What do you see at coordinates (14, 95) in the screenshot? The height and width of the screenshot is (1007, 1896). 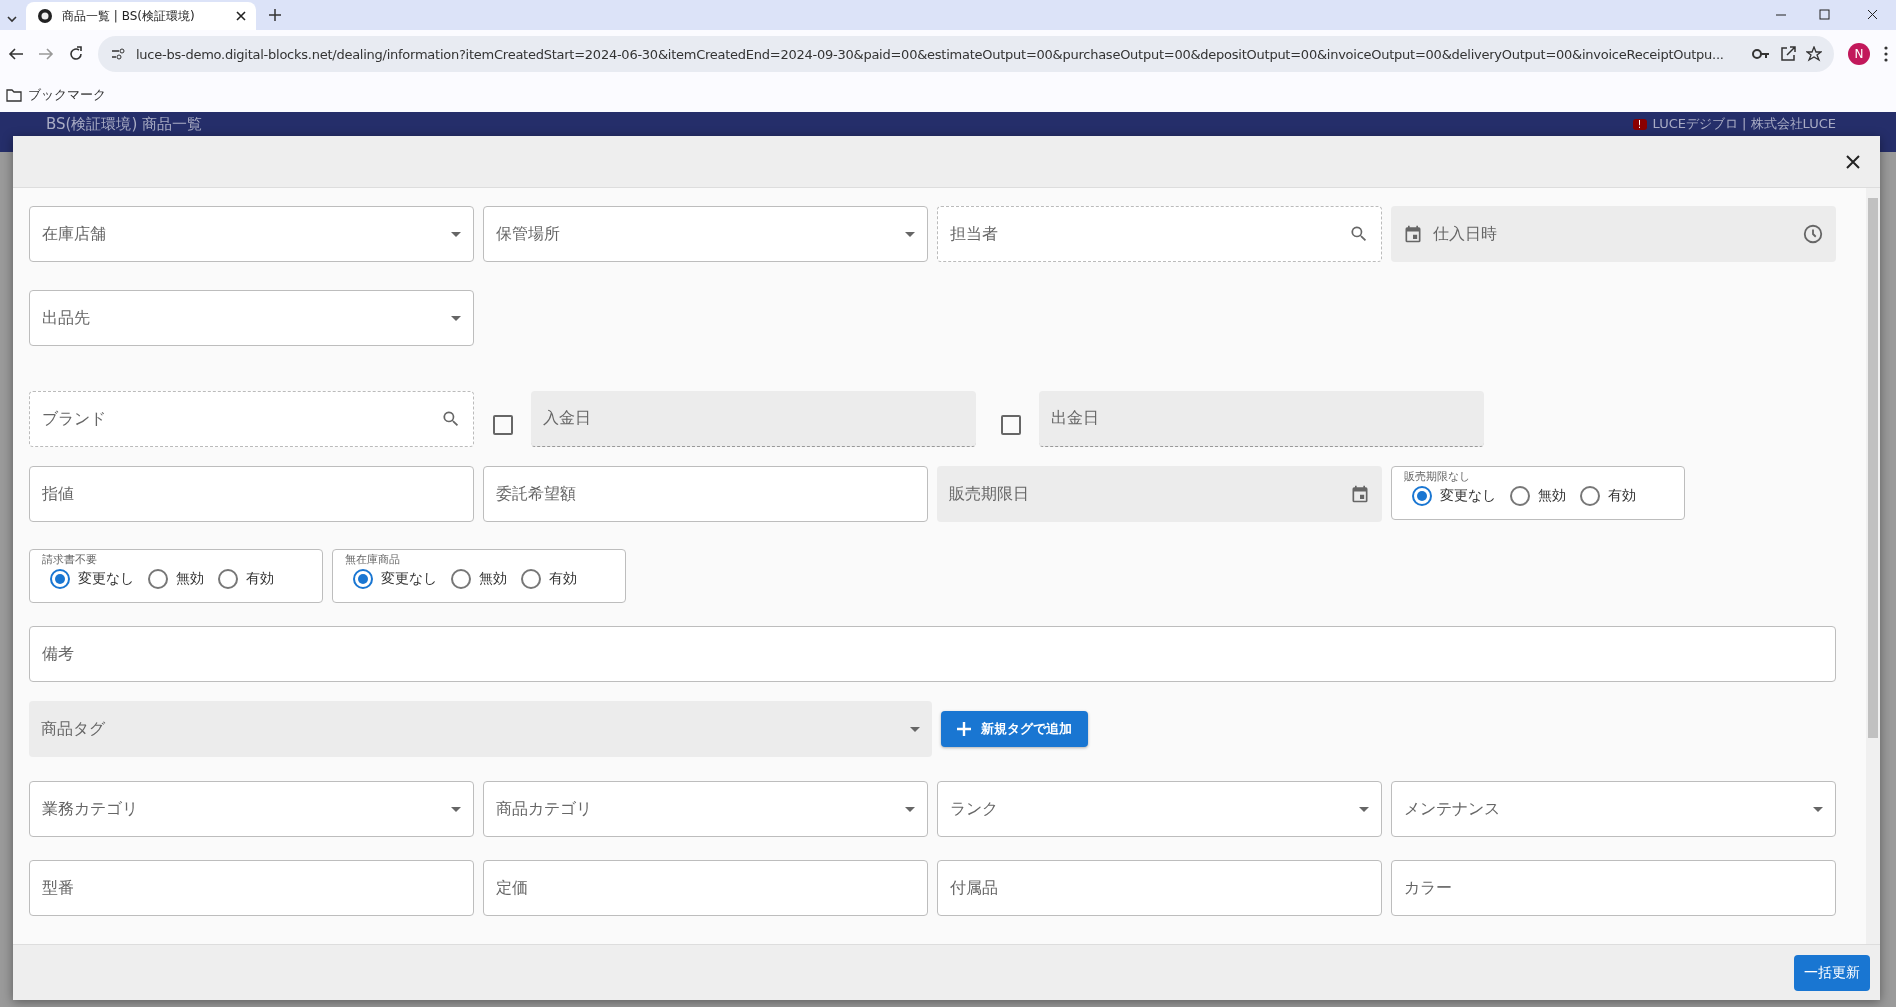 I see `folder-icon` at bounding box center [14, 95].